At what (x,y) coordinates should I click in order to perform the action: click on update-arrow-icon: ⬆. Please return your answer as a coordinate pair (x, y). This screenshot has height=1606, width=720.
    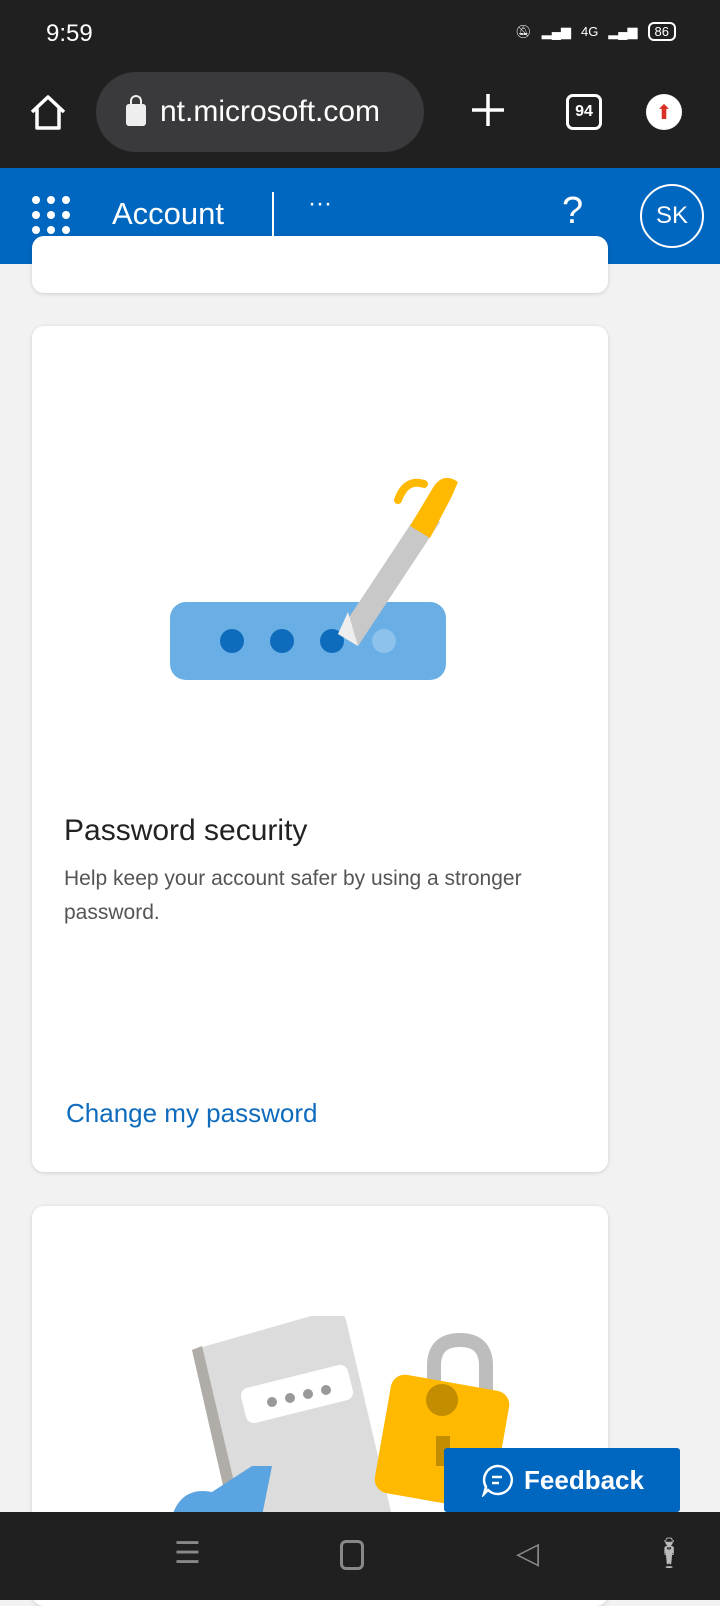
    Looking at the image, I should click on (664, 112).